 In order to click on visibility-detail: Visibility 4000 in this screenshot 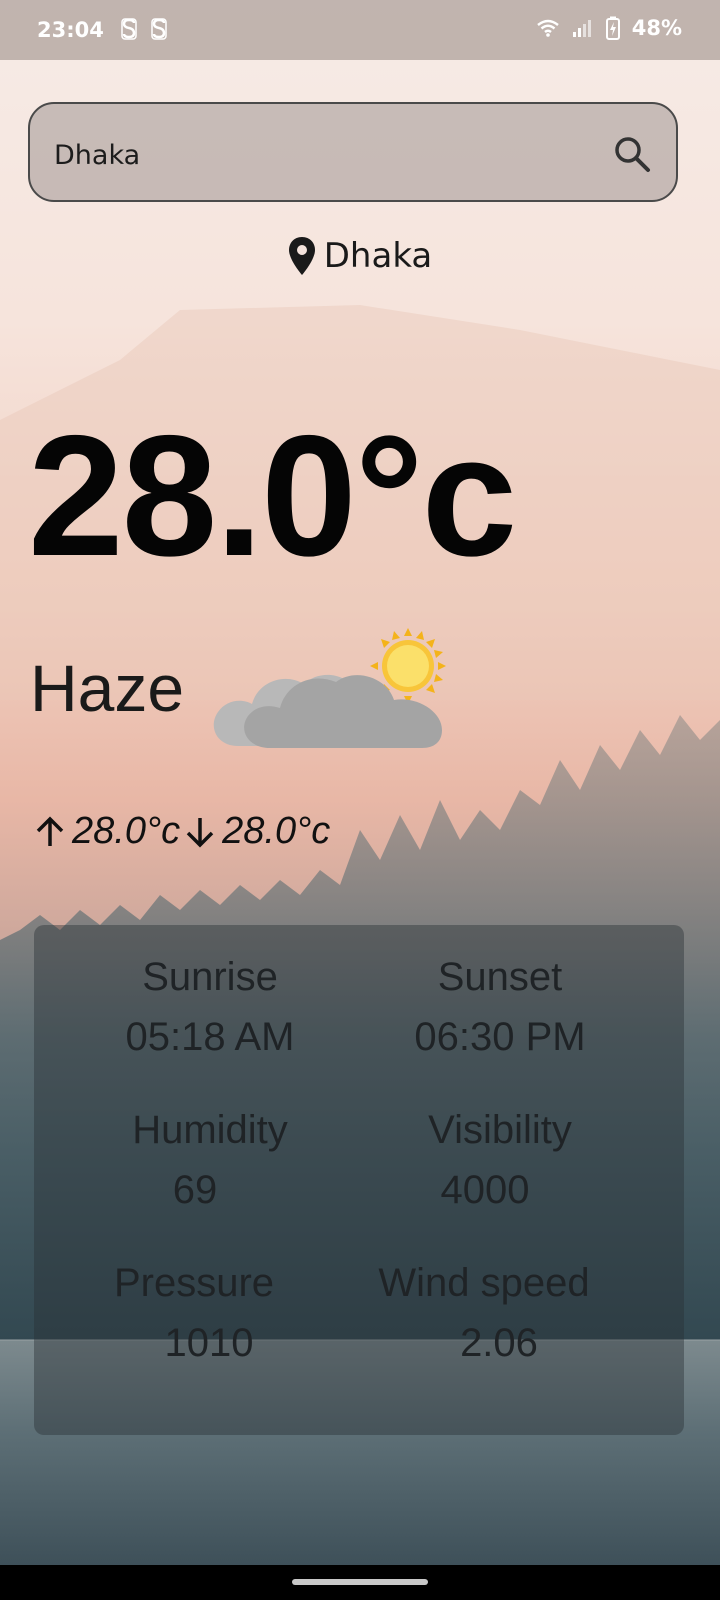, I will do `click(500, 1160)`.